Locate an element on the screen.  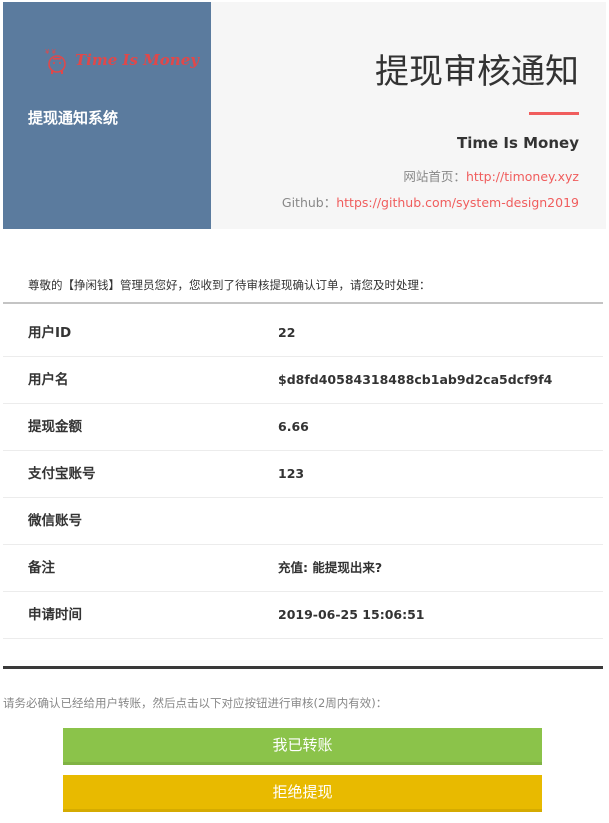
detail-value: 2019-06-25 15:06:51 is located at coordinates (351, 614).